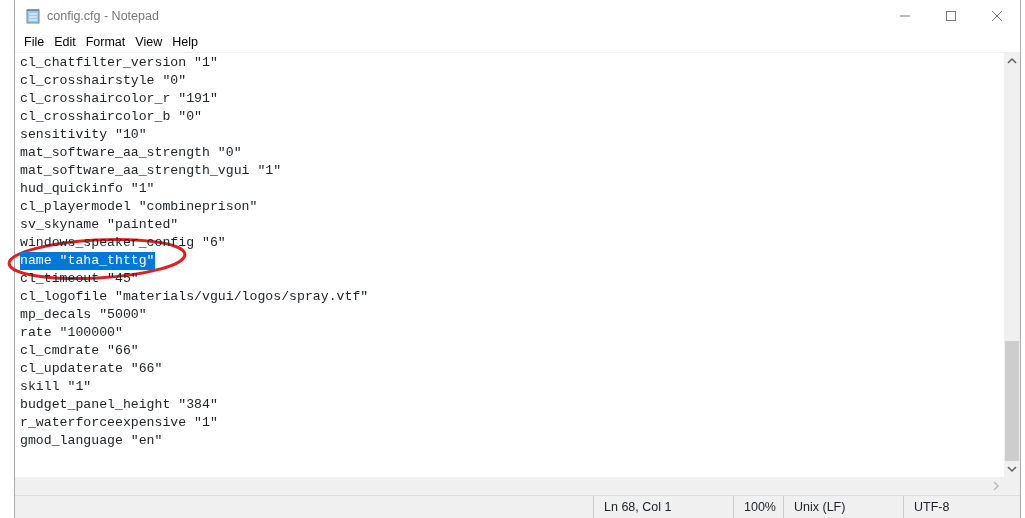 This screenshot has width=1025, height=518. I want to click on scrollbar-thumb, so click(1012, 401).